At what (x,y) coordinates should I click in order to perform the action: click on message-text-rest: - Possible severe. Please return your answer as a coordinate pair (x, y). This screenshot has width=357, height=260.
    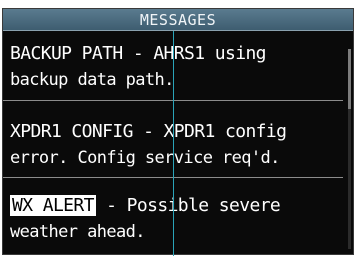
    Looking at the image, I should click on (188, 205).